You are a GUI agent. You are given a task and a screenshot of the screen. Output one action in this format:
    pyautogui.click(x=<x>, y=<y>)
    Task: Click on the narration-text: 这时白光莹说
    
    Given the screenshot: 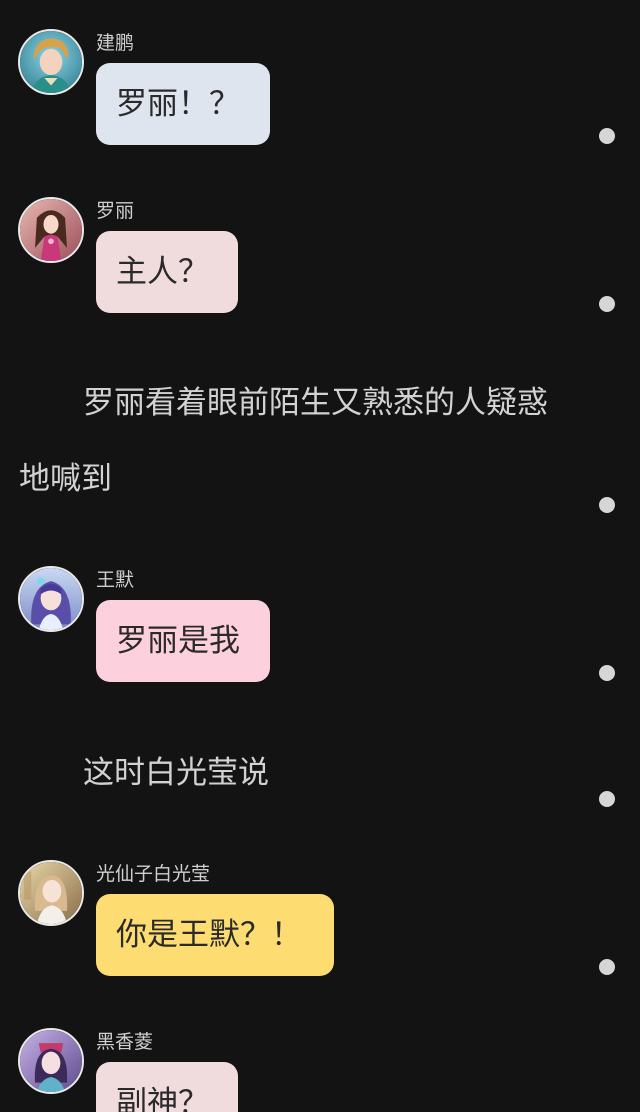 What is the action you would take?
    pyautogui.click(x=176, y=773)
    